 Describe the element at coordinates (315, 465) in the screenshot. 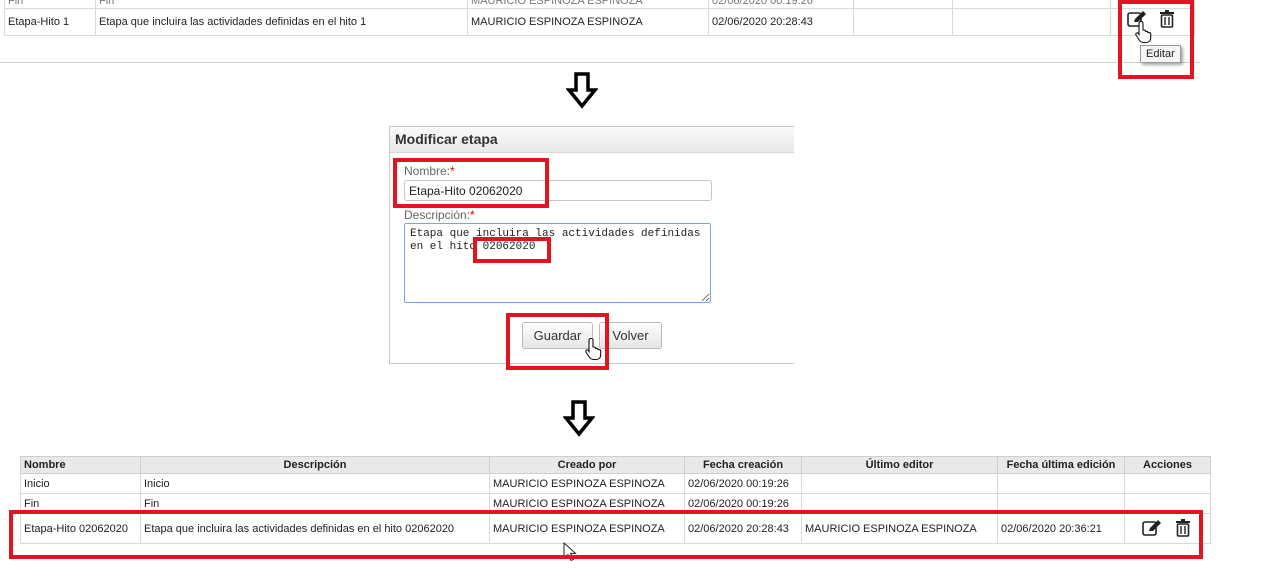

I see `col-header-description: Descripción` at that location.